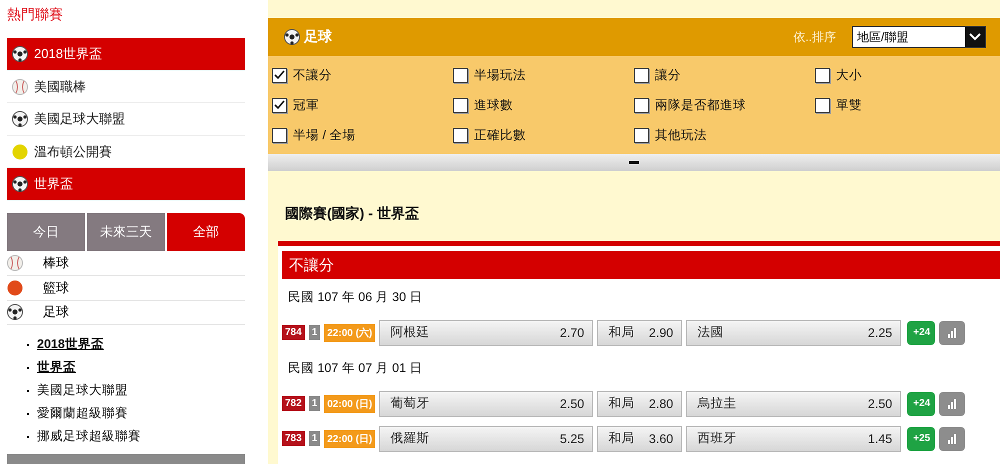  I want to click on panel-title: 足球, so click(318, 37).